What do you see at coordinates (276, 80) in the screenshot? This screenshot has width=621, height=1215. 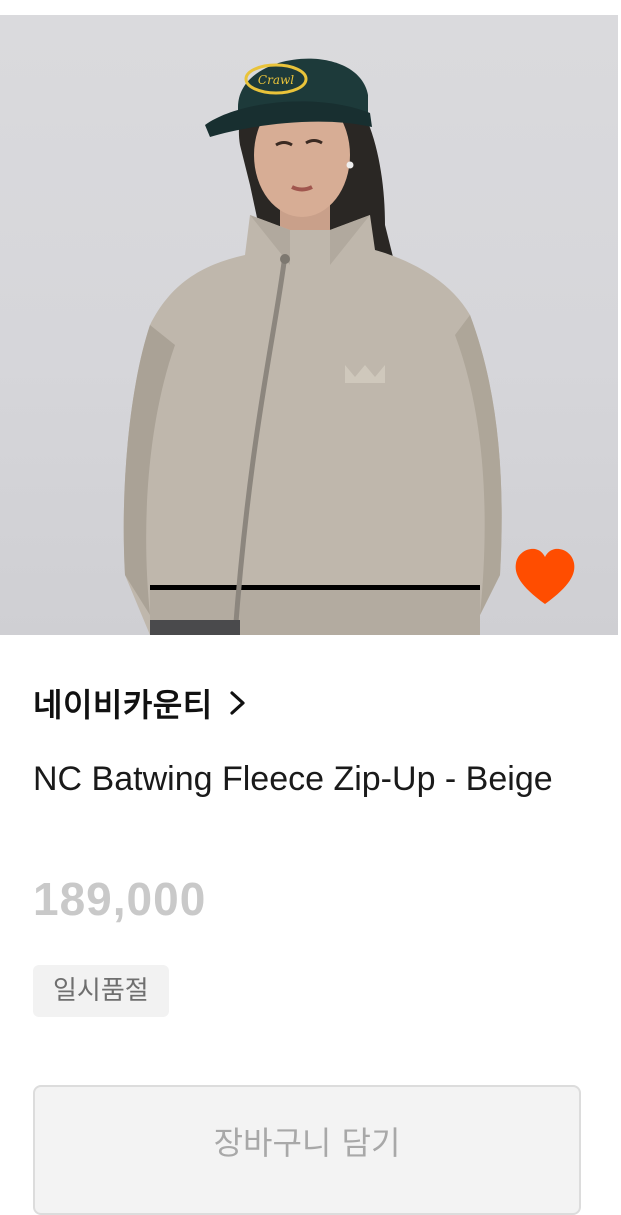 I see `cap-logo: Crawl` at bounding box center [276, 80].